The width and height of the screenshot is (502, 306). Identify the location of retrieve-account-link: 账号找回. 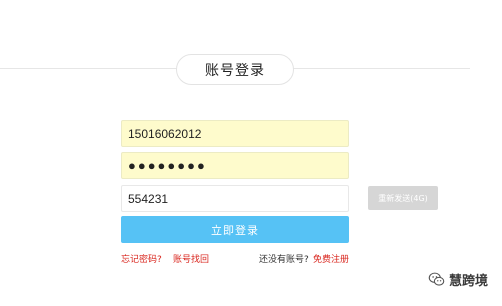
(191, 258).